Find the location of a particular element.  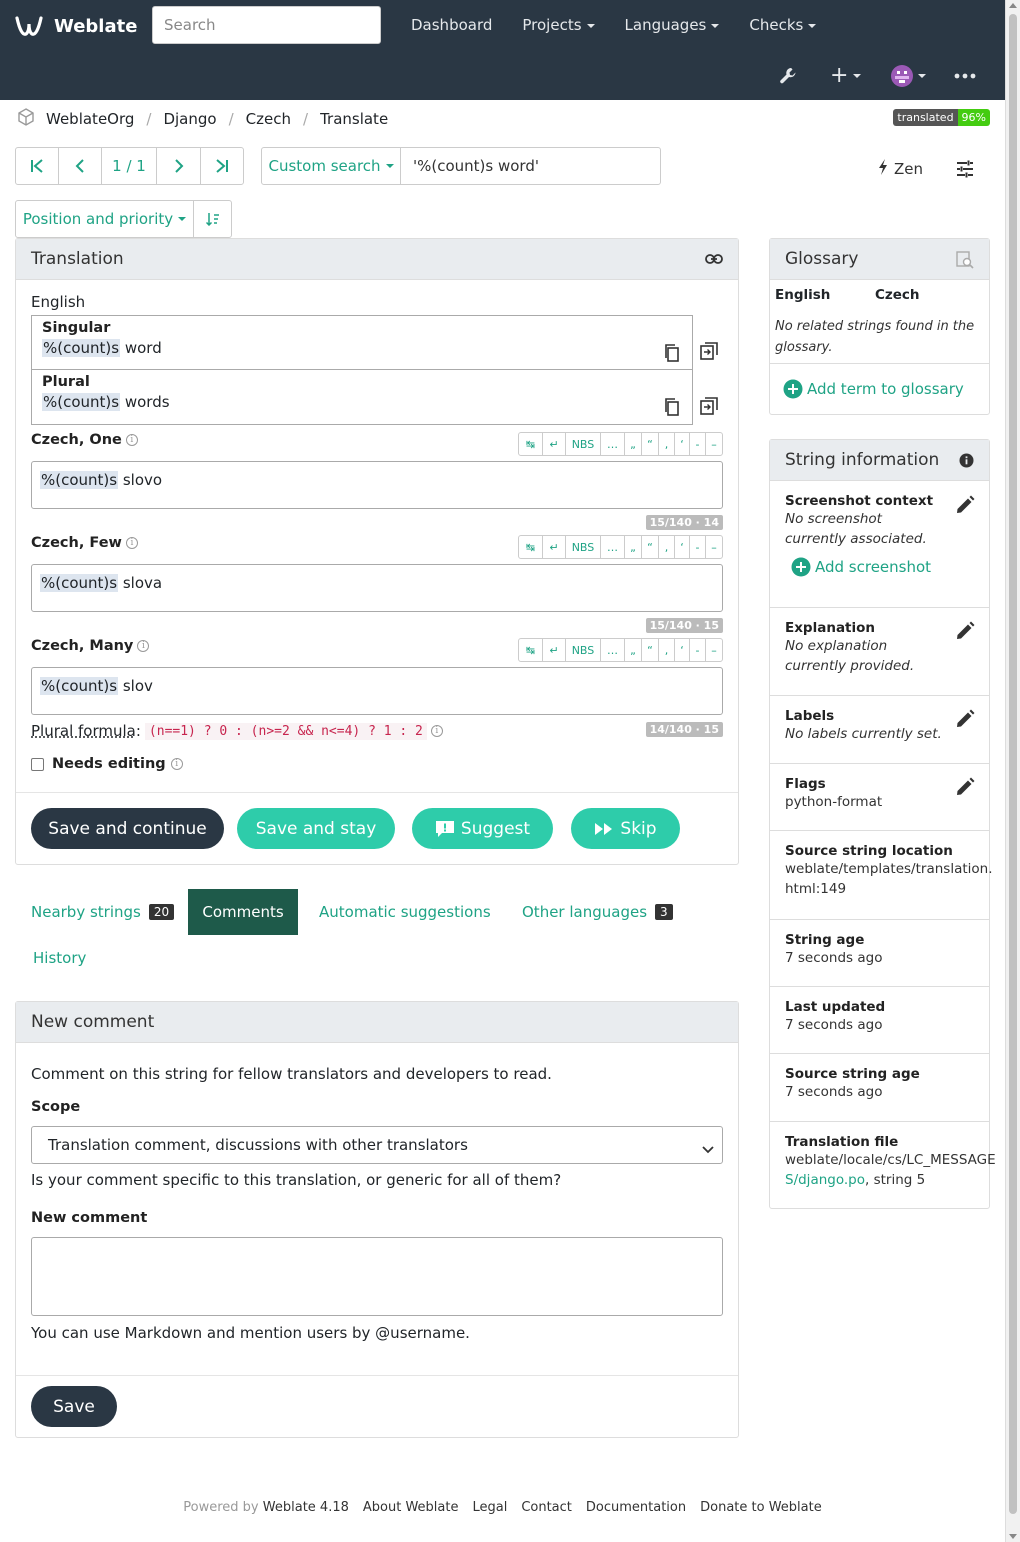

tab-other-languages: Other languages 3 is located at coordinates (597, 912).